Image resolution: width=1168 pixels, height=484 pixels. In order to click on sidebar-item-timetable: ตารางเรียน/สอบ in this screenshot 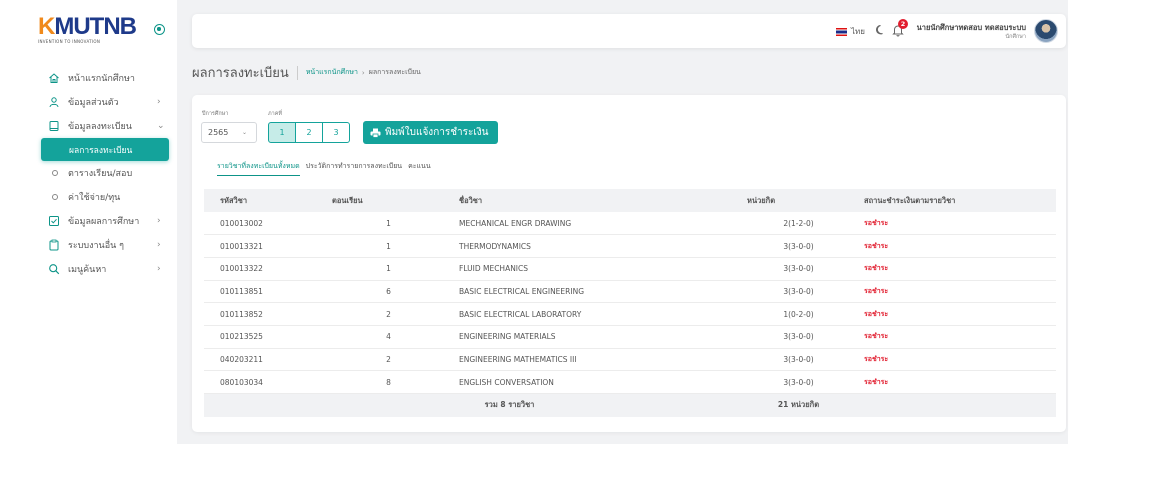, I will do `click(88, 173)`.